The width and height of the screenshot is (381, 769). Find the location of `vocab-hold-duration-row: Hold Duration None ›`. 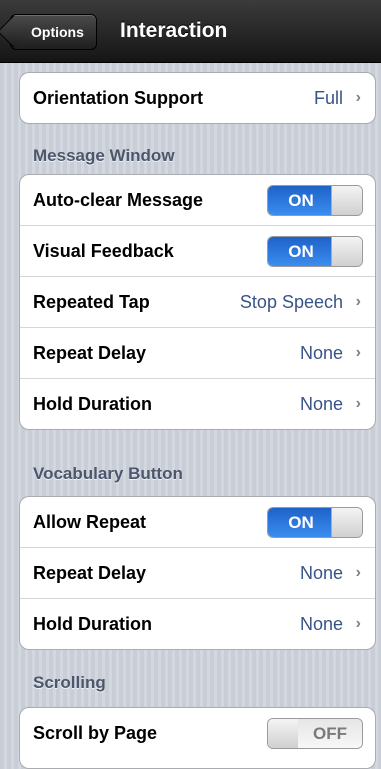

vocab-hold-duration-row: Hold Duration None › is located at coordinates (197, 623).